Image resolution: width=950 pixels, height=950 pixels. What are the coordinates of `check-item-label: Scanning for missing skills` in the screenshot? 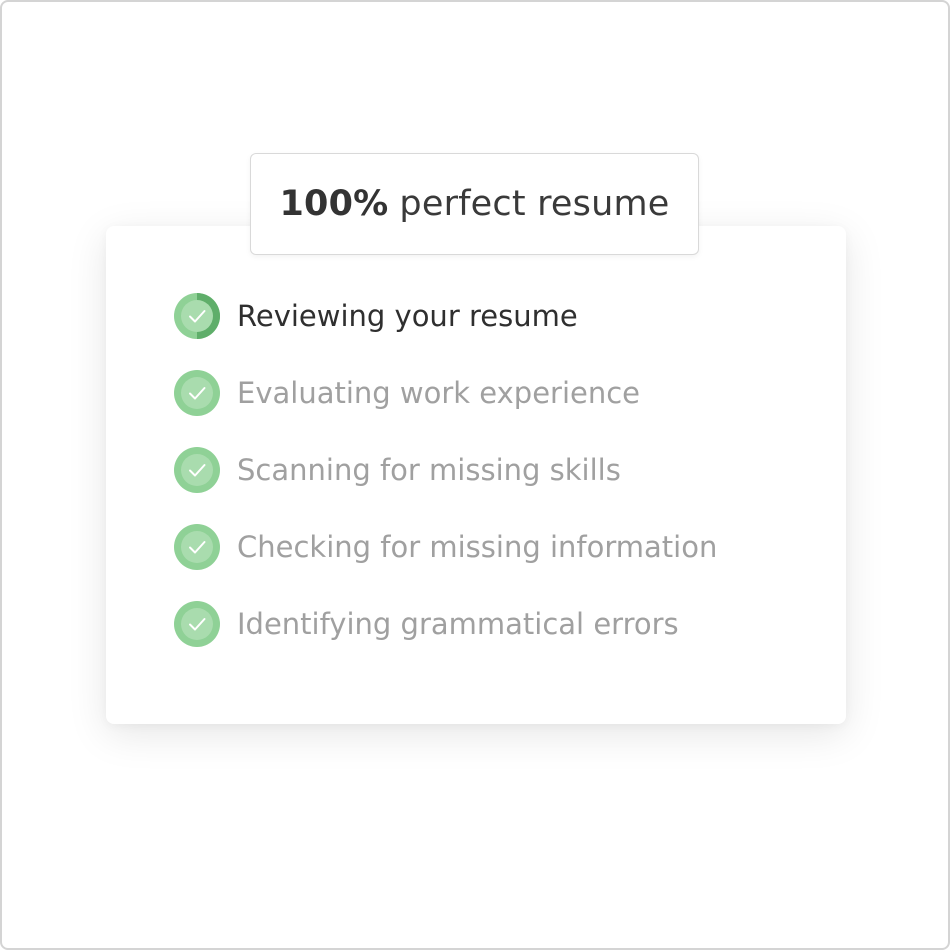 It's located at (429, 470).